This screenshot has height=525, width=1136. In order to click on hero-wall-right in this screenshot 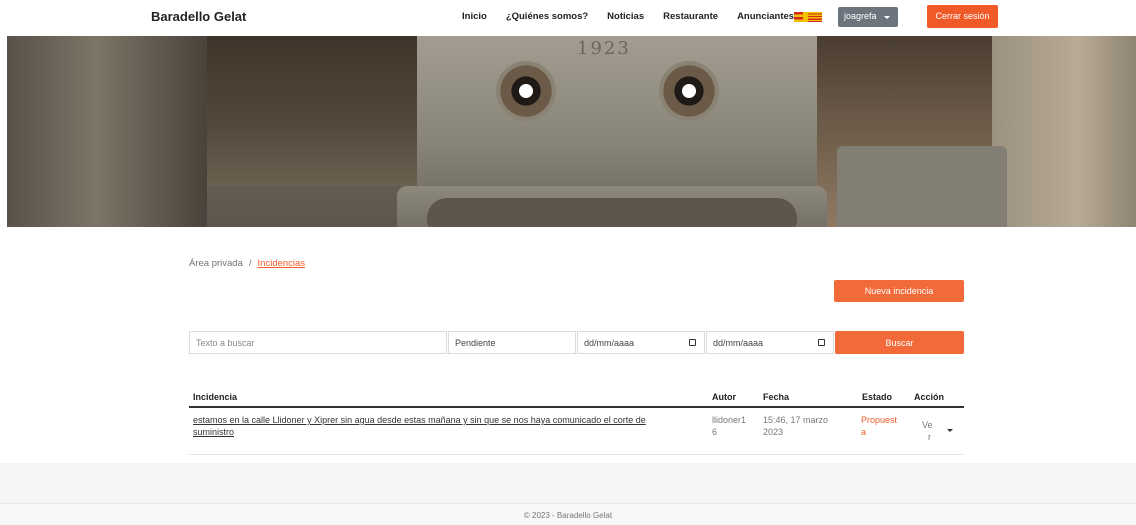, I will do `click(1064, 131)`.